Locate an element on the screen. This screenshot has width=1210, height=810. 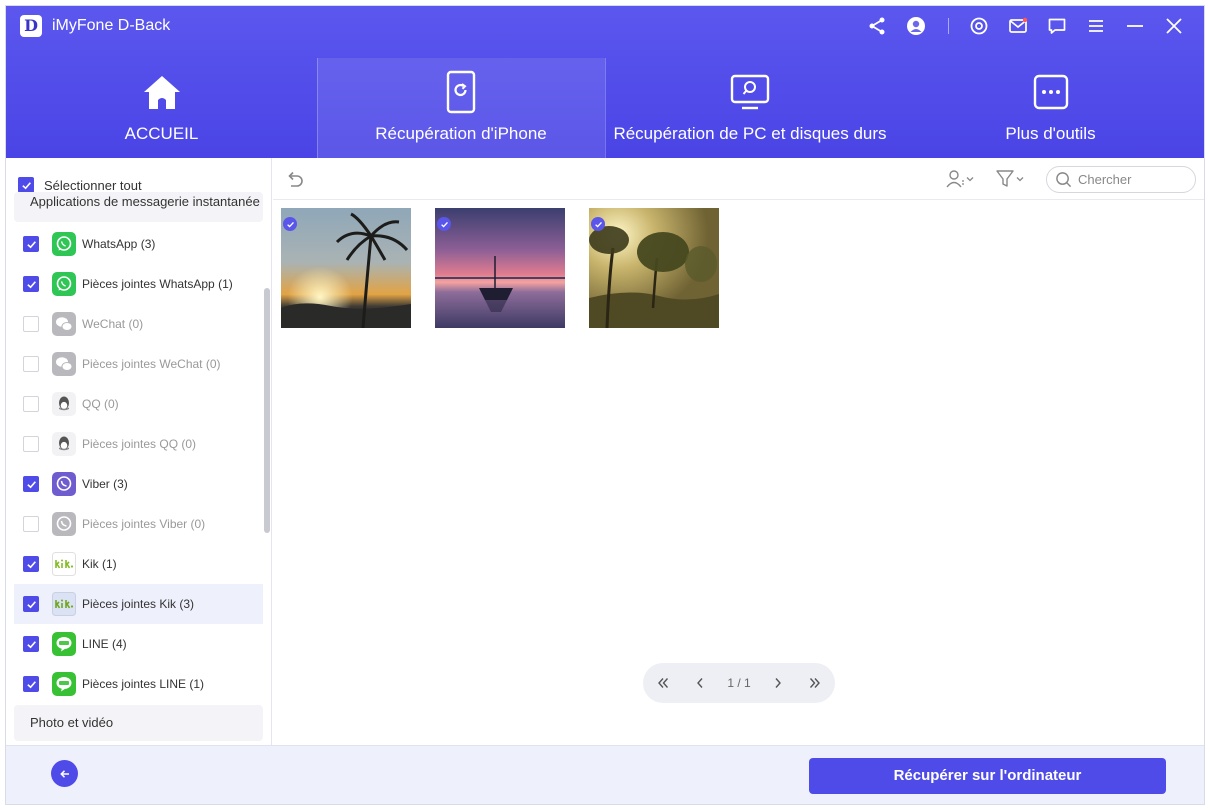
last-page-button is located at coordinates (815, 683).